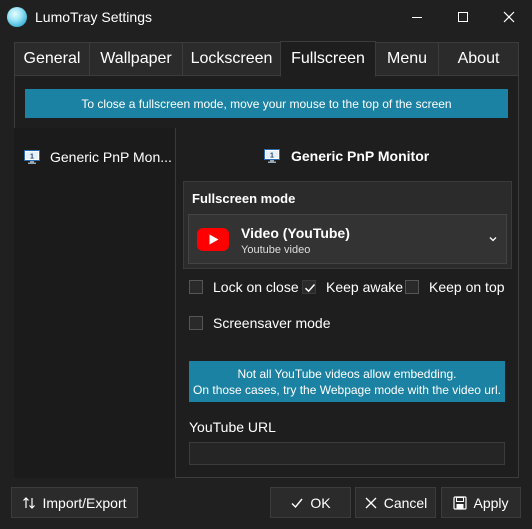  What do you see at coordinates (232, 427) in the screenshot?
I see `youtube-url-label: YouTube URL` at bounding box center [232, 427].